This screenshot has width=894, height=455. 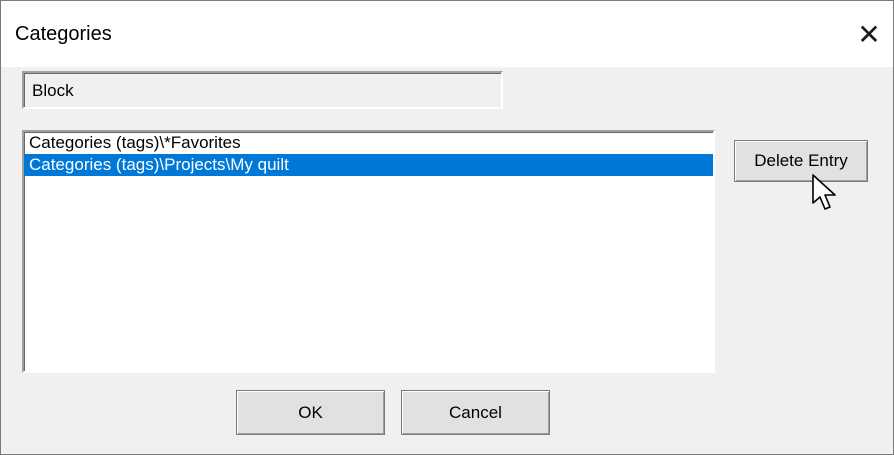 What do you see at coordinates (824, 192) in the screenshot?
I see `mouse-pointer-icon` at bounding box center [824, 192].